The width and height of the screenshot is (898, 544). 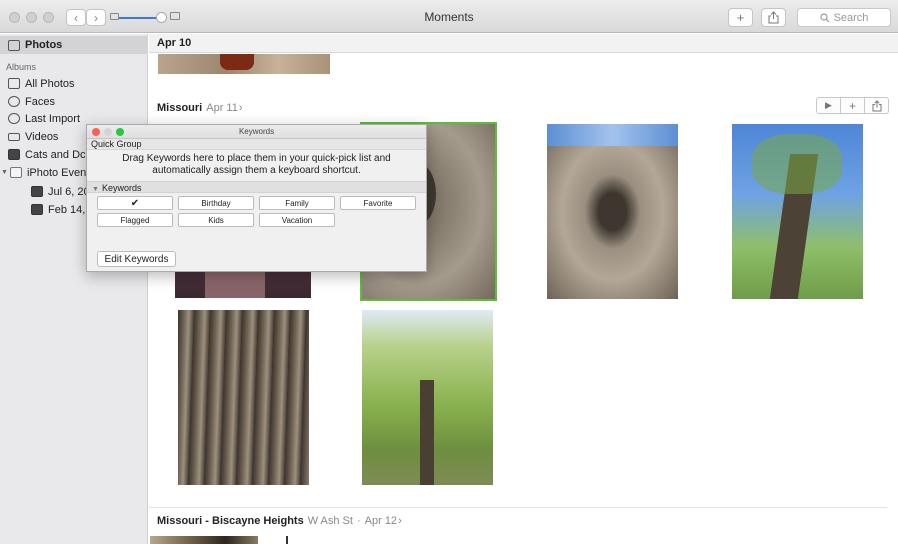 I want to click on keywords-section-header: ▼ Keywords, so click(x=256, y=187).